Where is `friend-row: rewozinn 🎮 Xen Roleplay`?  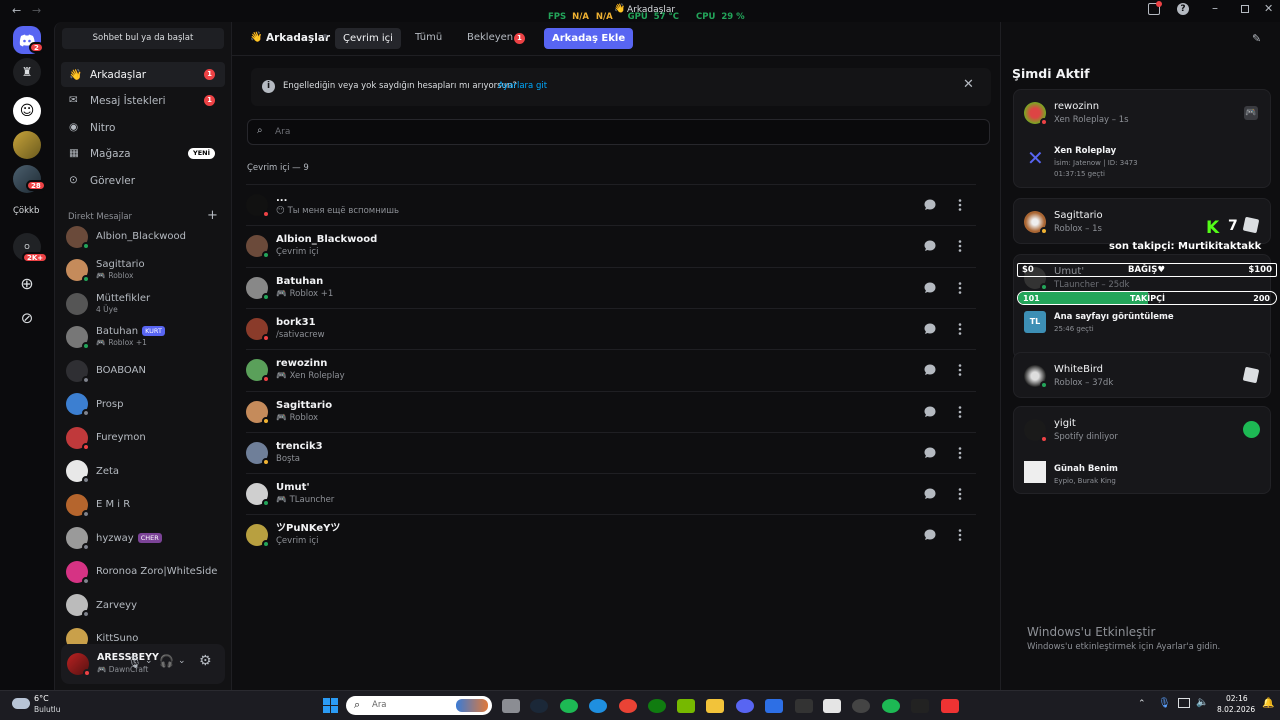 friend-row: rewozinn 🎮 Xen Roleplay is located at coordinates (611, 369).